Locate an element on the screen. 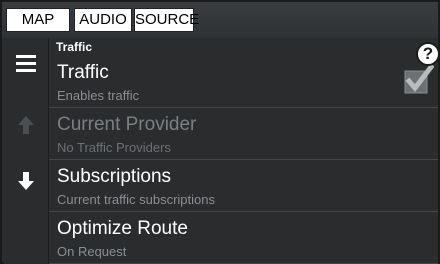  row-subtitle: Current traffic subscriptions is located at coordinates (136, 199).